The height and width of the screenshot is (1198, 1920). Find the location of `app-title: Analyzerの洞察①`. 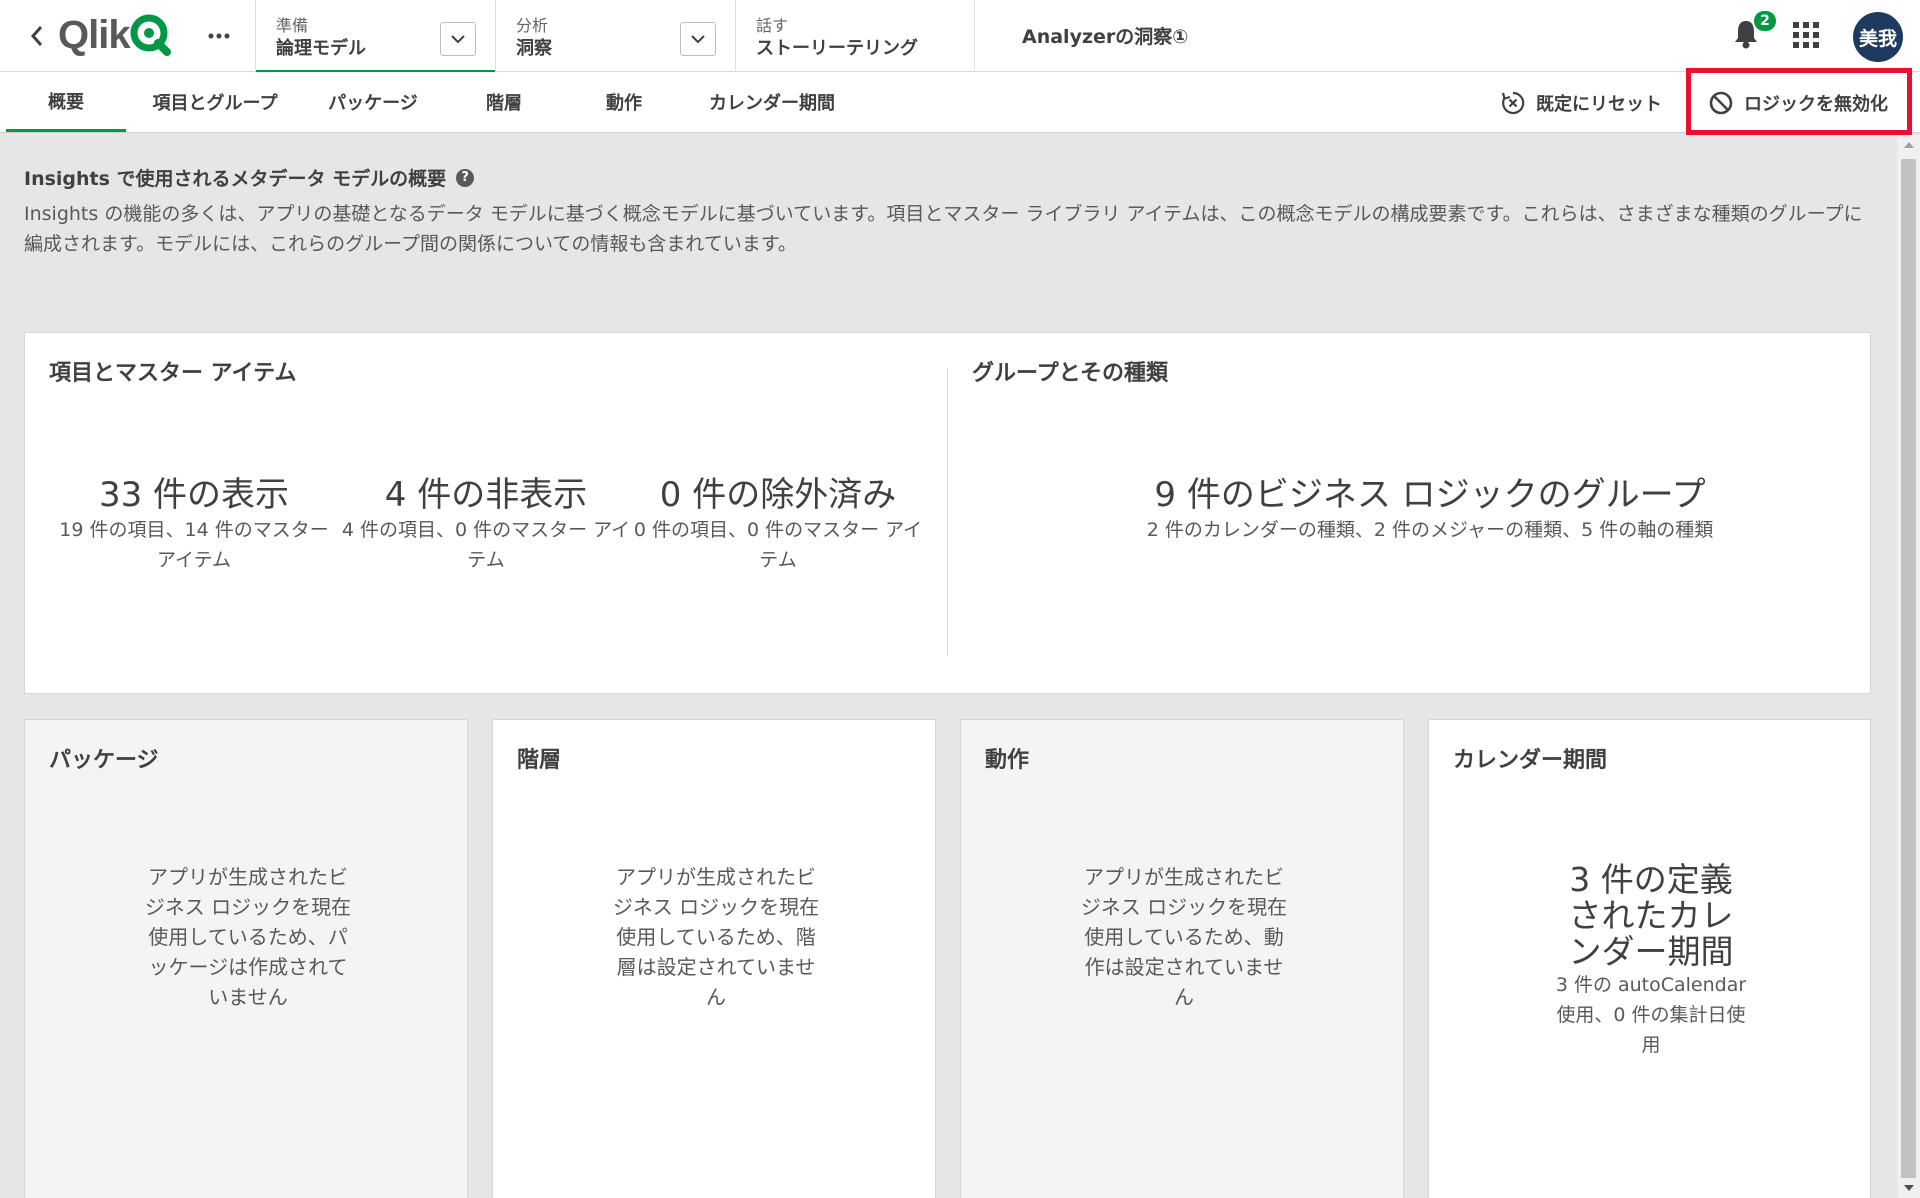

app-title: Analyzerの洞察① is located at coordinates (1105, 37).